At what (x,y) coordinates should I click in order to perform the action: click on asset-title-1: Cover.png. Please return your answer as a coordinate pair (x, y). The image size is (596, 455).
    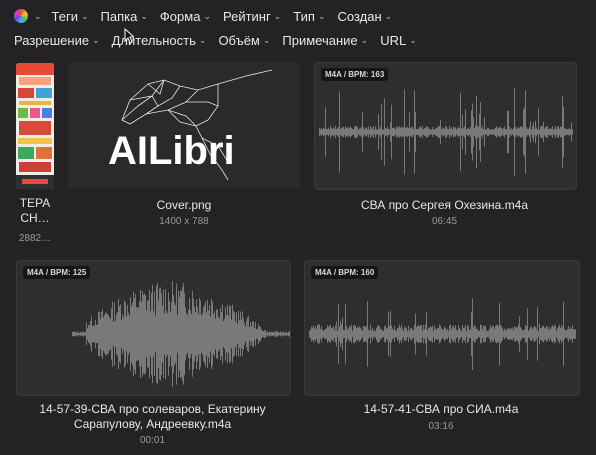
    Looking at the image, I should click on (184, 205).